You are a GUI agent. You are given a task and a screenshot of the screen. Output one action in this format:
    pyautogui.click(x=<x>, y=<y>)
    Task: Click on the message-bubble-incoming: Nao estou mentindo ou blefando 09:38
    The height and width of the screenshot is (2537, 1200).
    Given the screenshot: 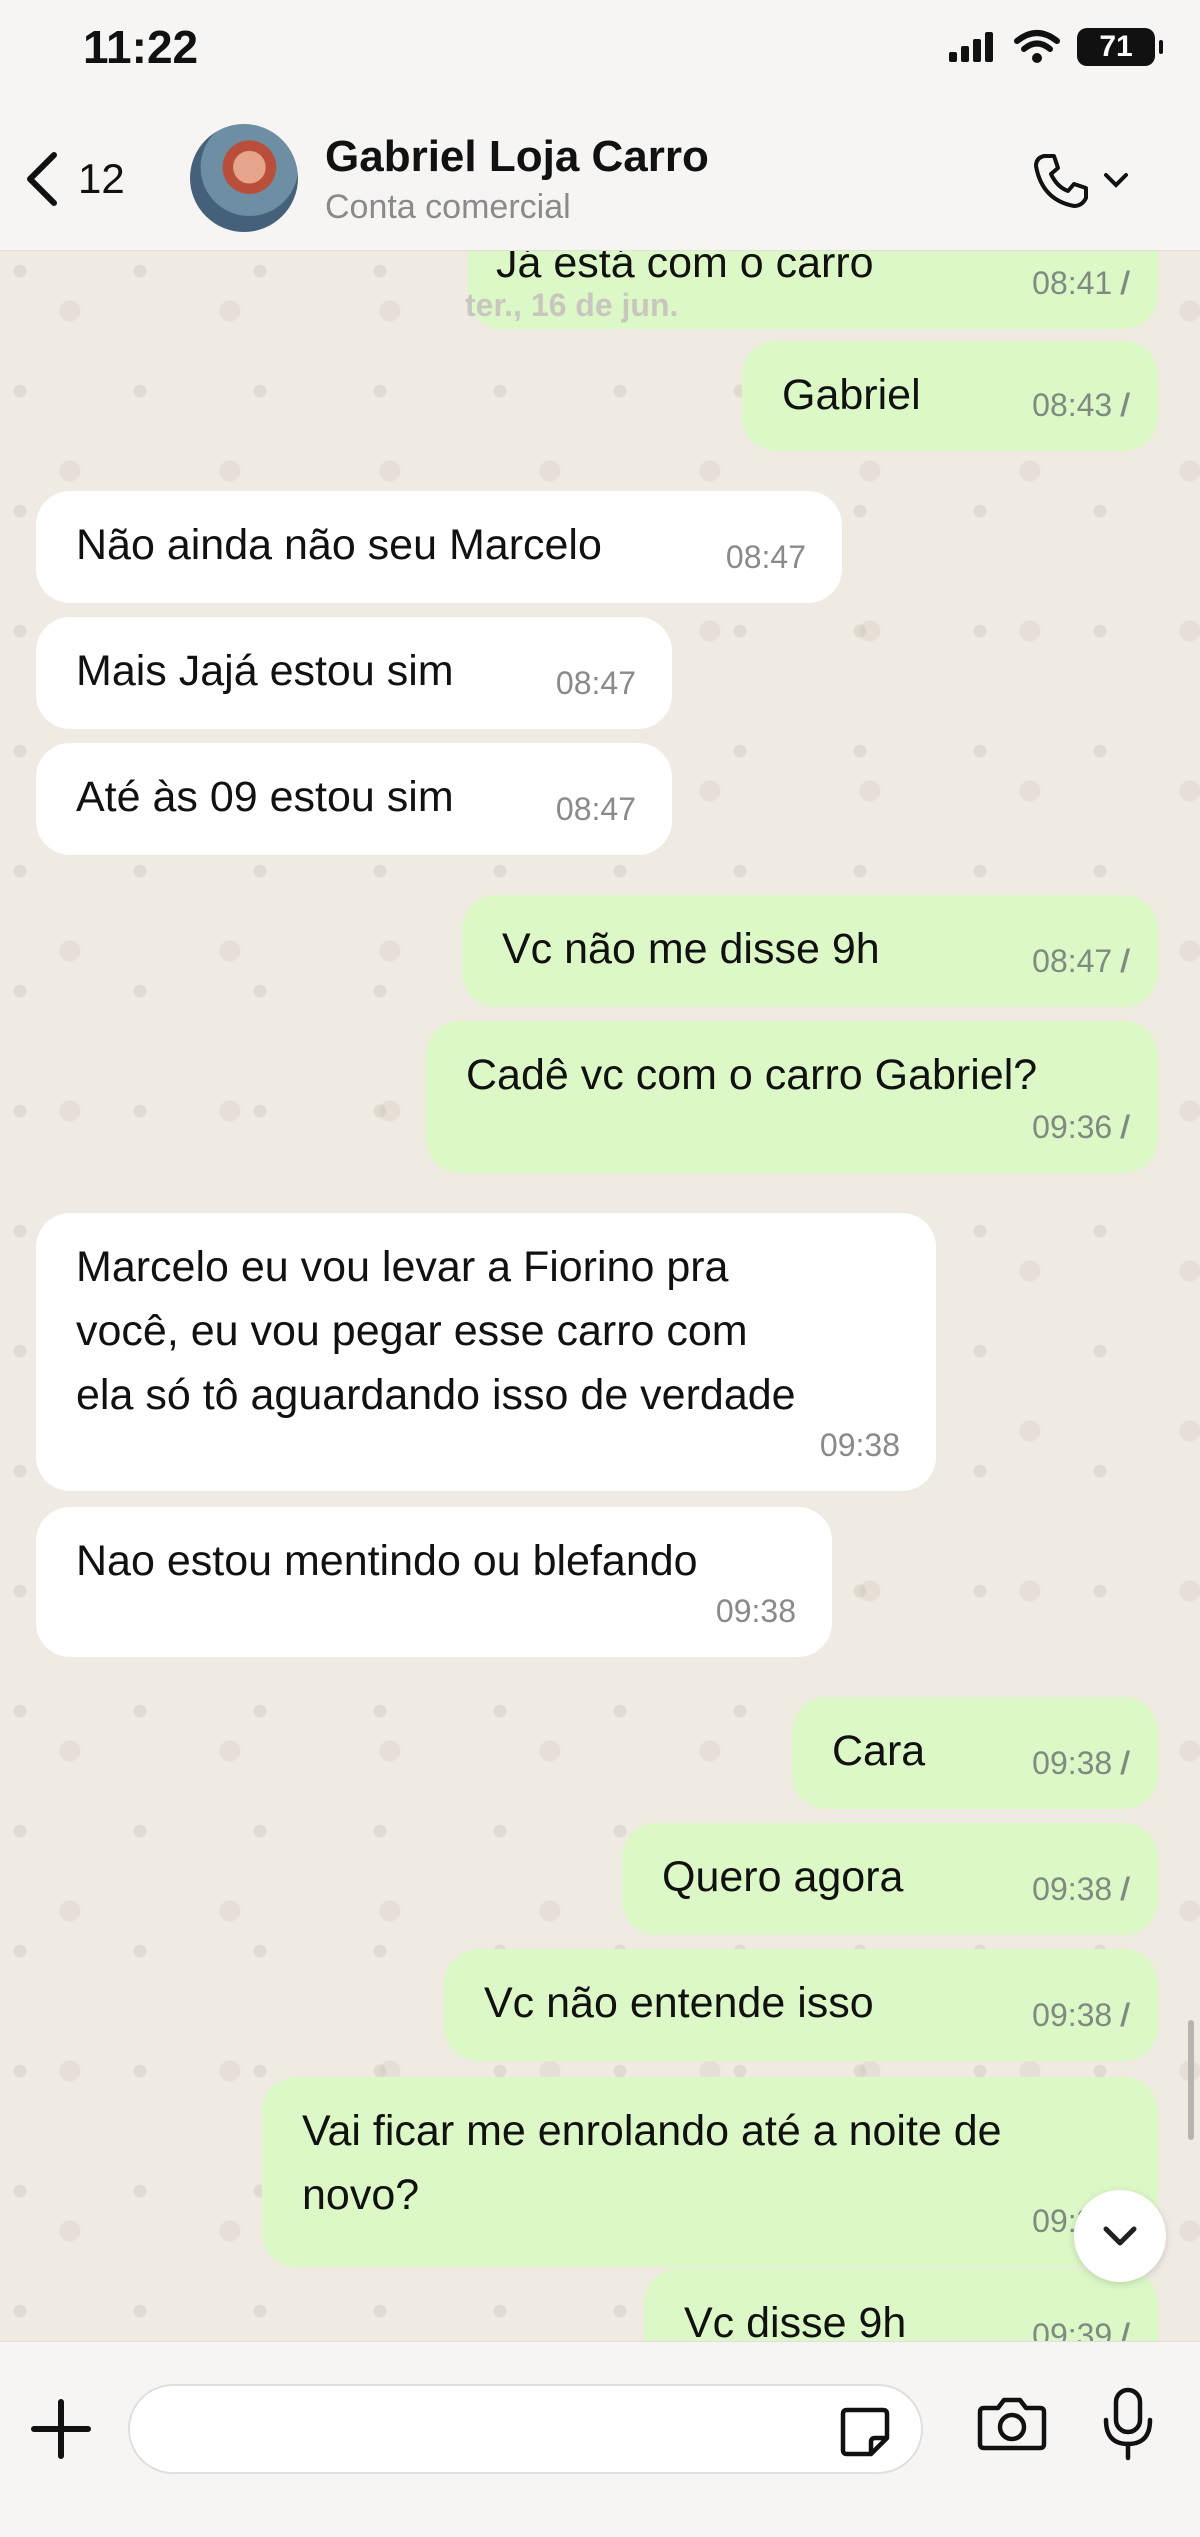 What is the action you would take?
    pyautogui.click(x=434, y=1582)
    